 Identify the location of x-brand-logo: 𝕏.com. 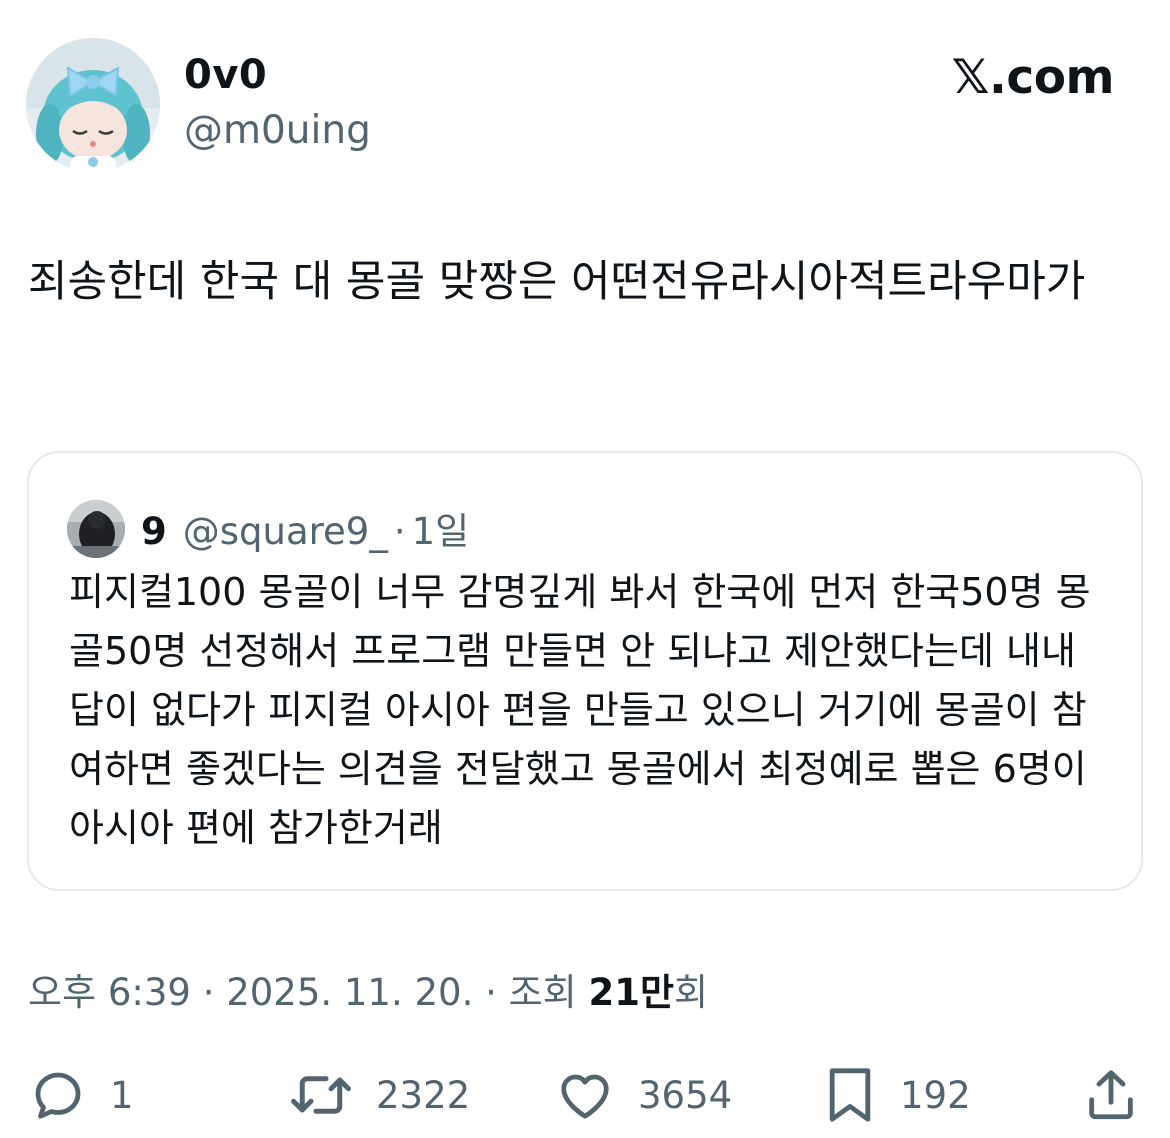
(1033, 77).